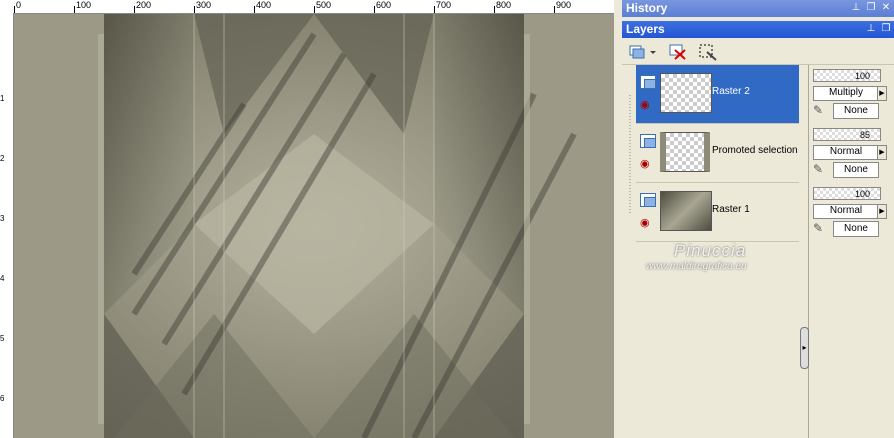 Image resolution: width=894 pixels, height=438 pixels. What do you see at coordinates (696, 266) in the screenshot?
I see `watermark-url: www.maldiregrafica.eu` at bounding box center [696, 266].